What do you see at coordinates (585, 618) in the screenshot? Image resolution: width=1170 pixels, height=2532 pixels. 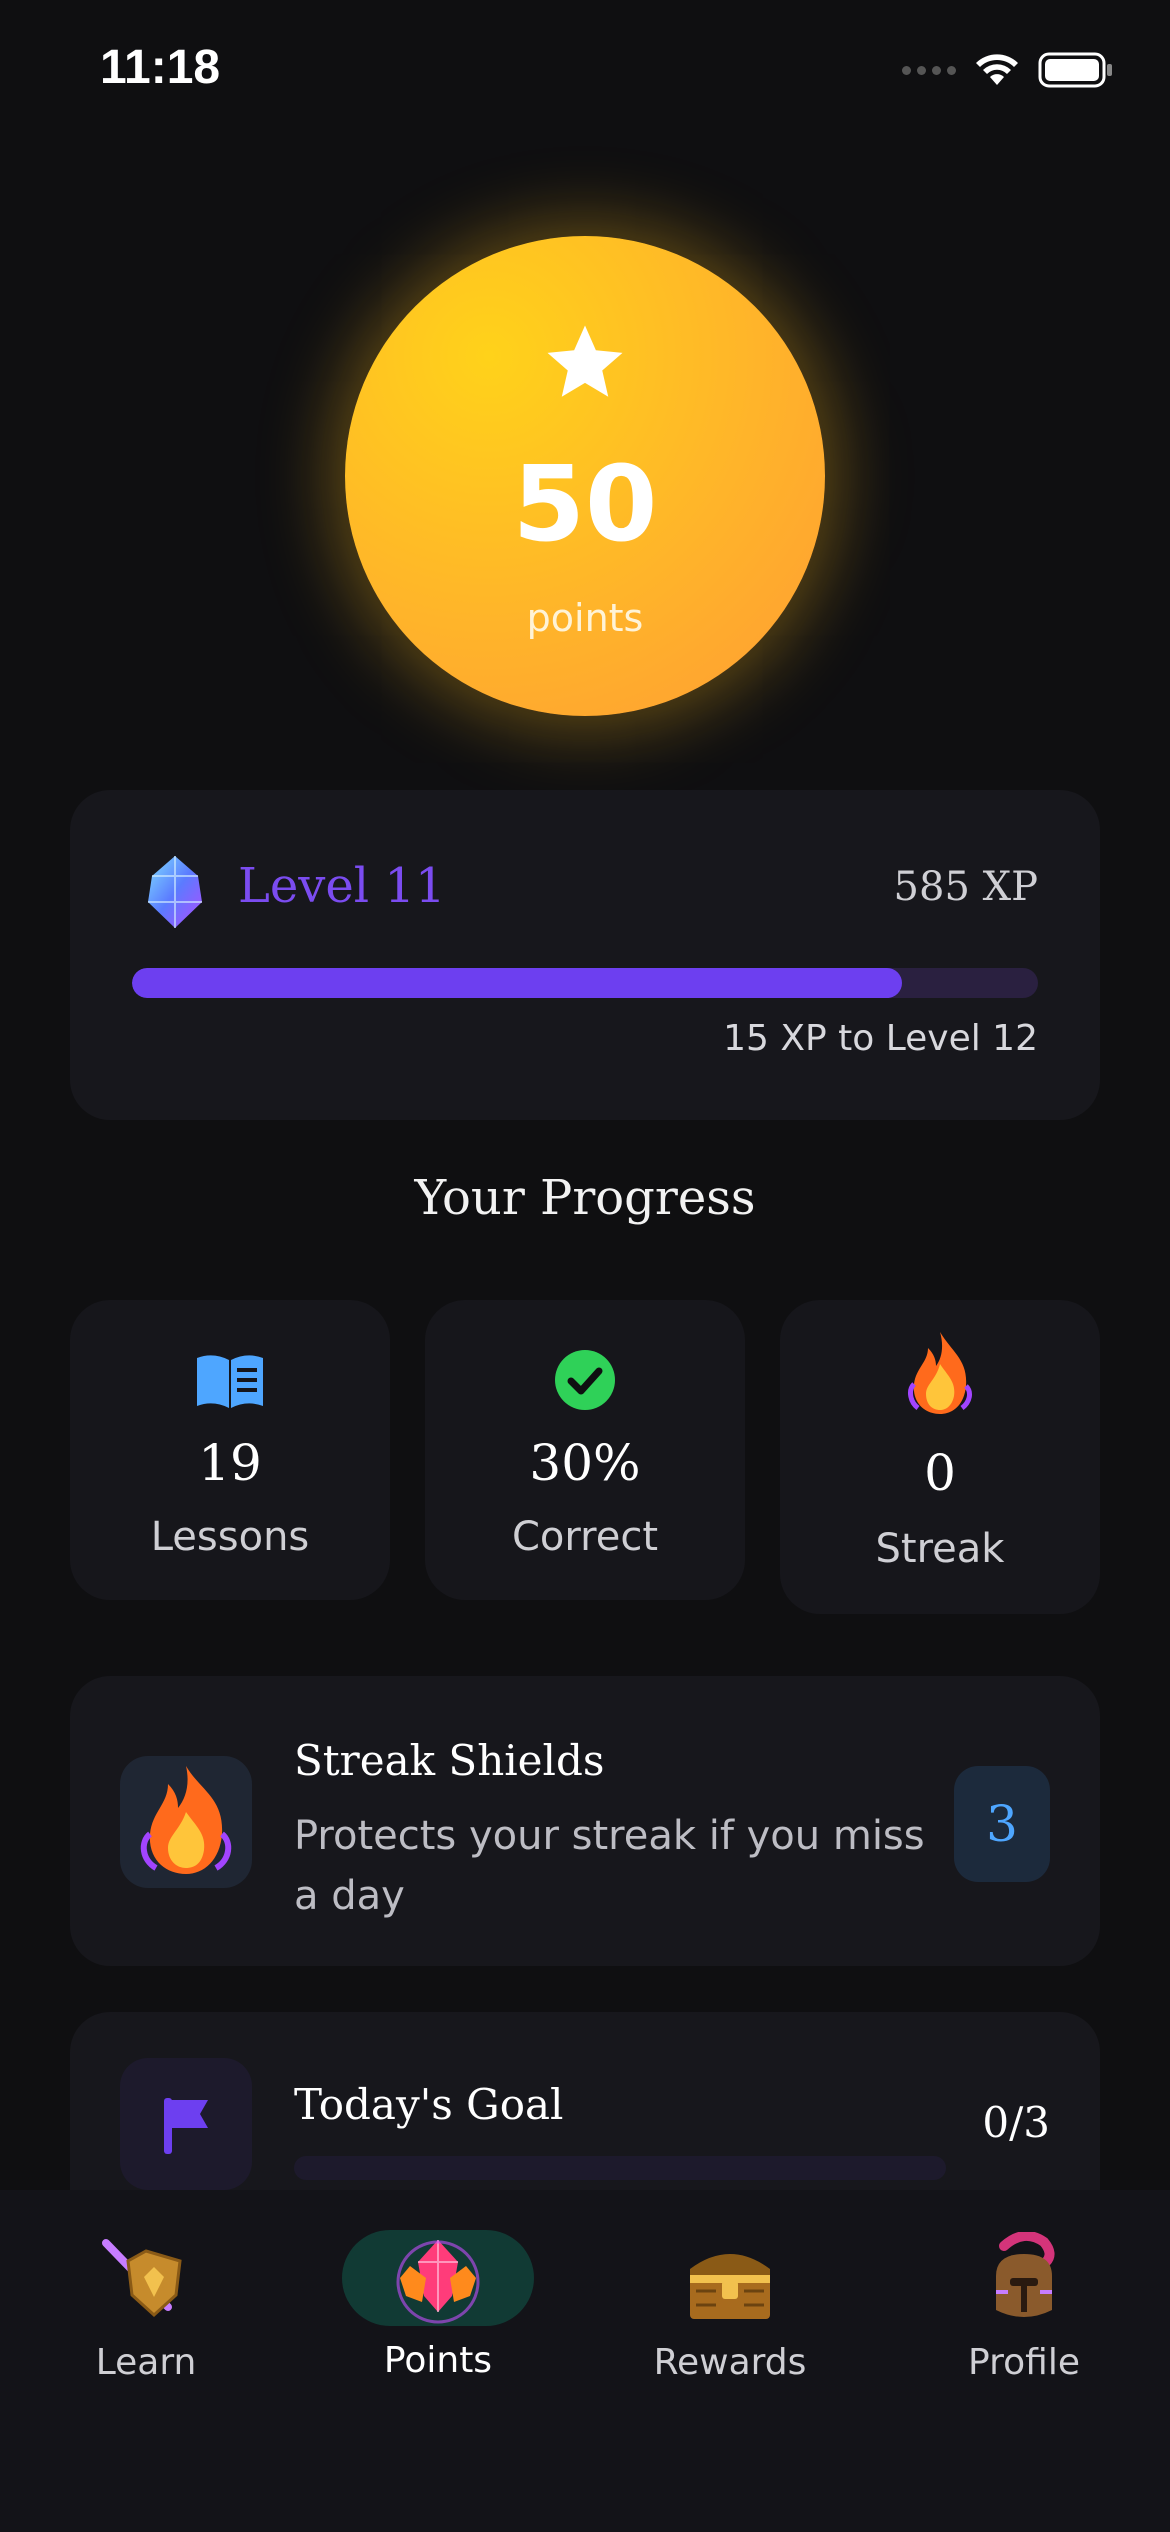 I see `points-label: points` at bounding box center [585, 618].